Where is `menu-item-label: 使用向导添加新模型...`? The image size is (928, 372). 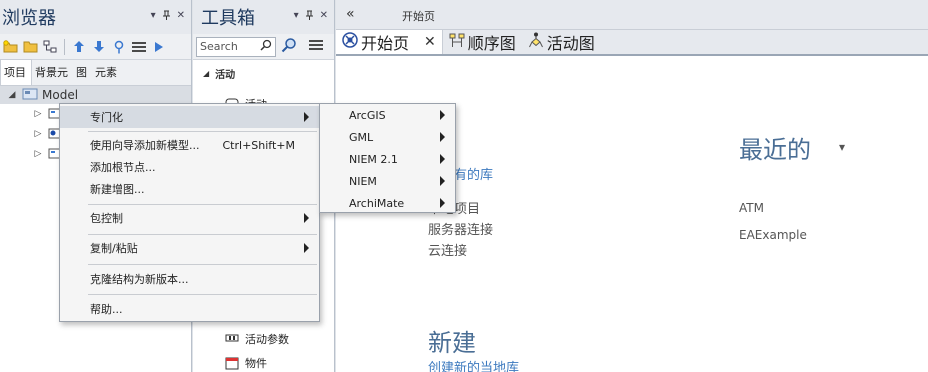
menu-item-label: 使用向导添加新模型... is located at coordinates (145, 145).